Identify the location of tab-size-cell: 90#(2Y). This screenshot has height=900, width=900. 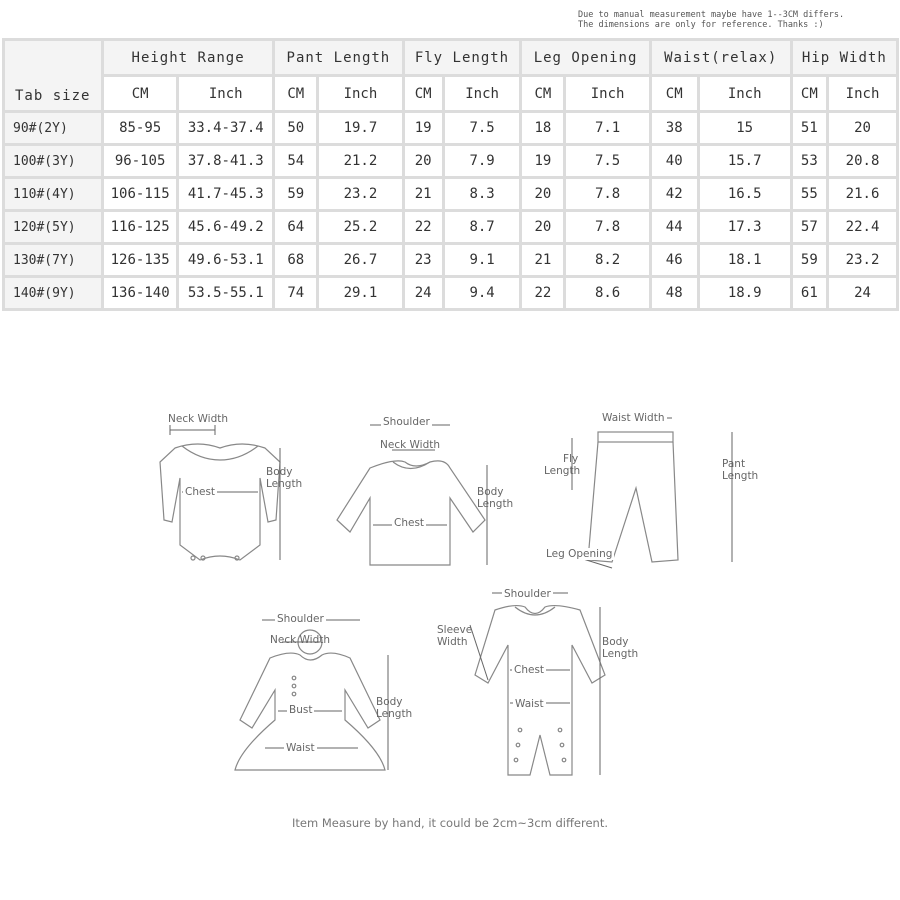
(53, 128).